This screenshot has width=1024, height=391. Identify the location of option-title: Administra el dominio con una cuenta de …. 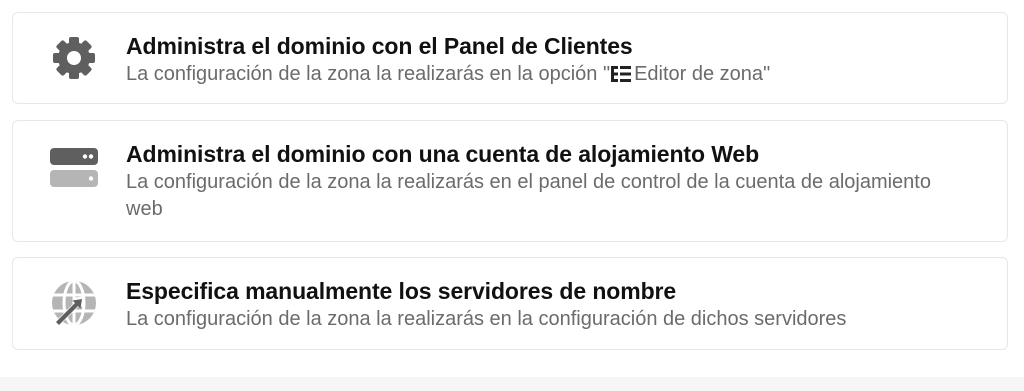
(443, 154).